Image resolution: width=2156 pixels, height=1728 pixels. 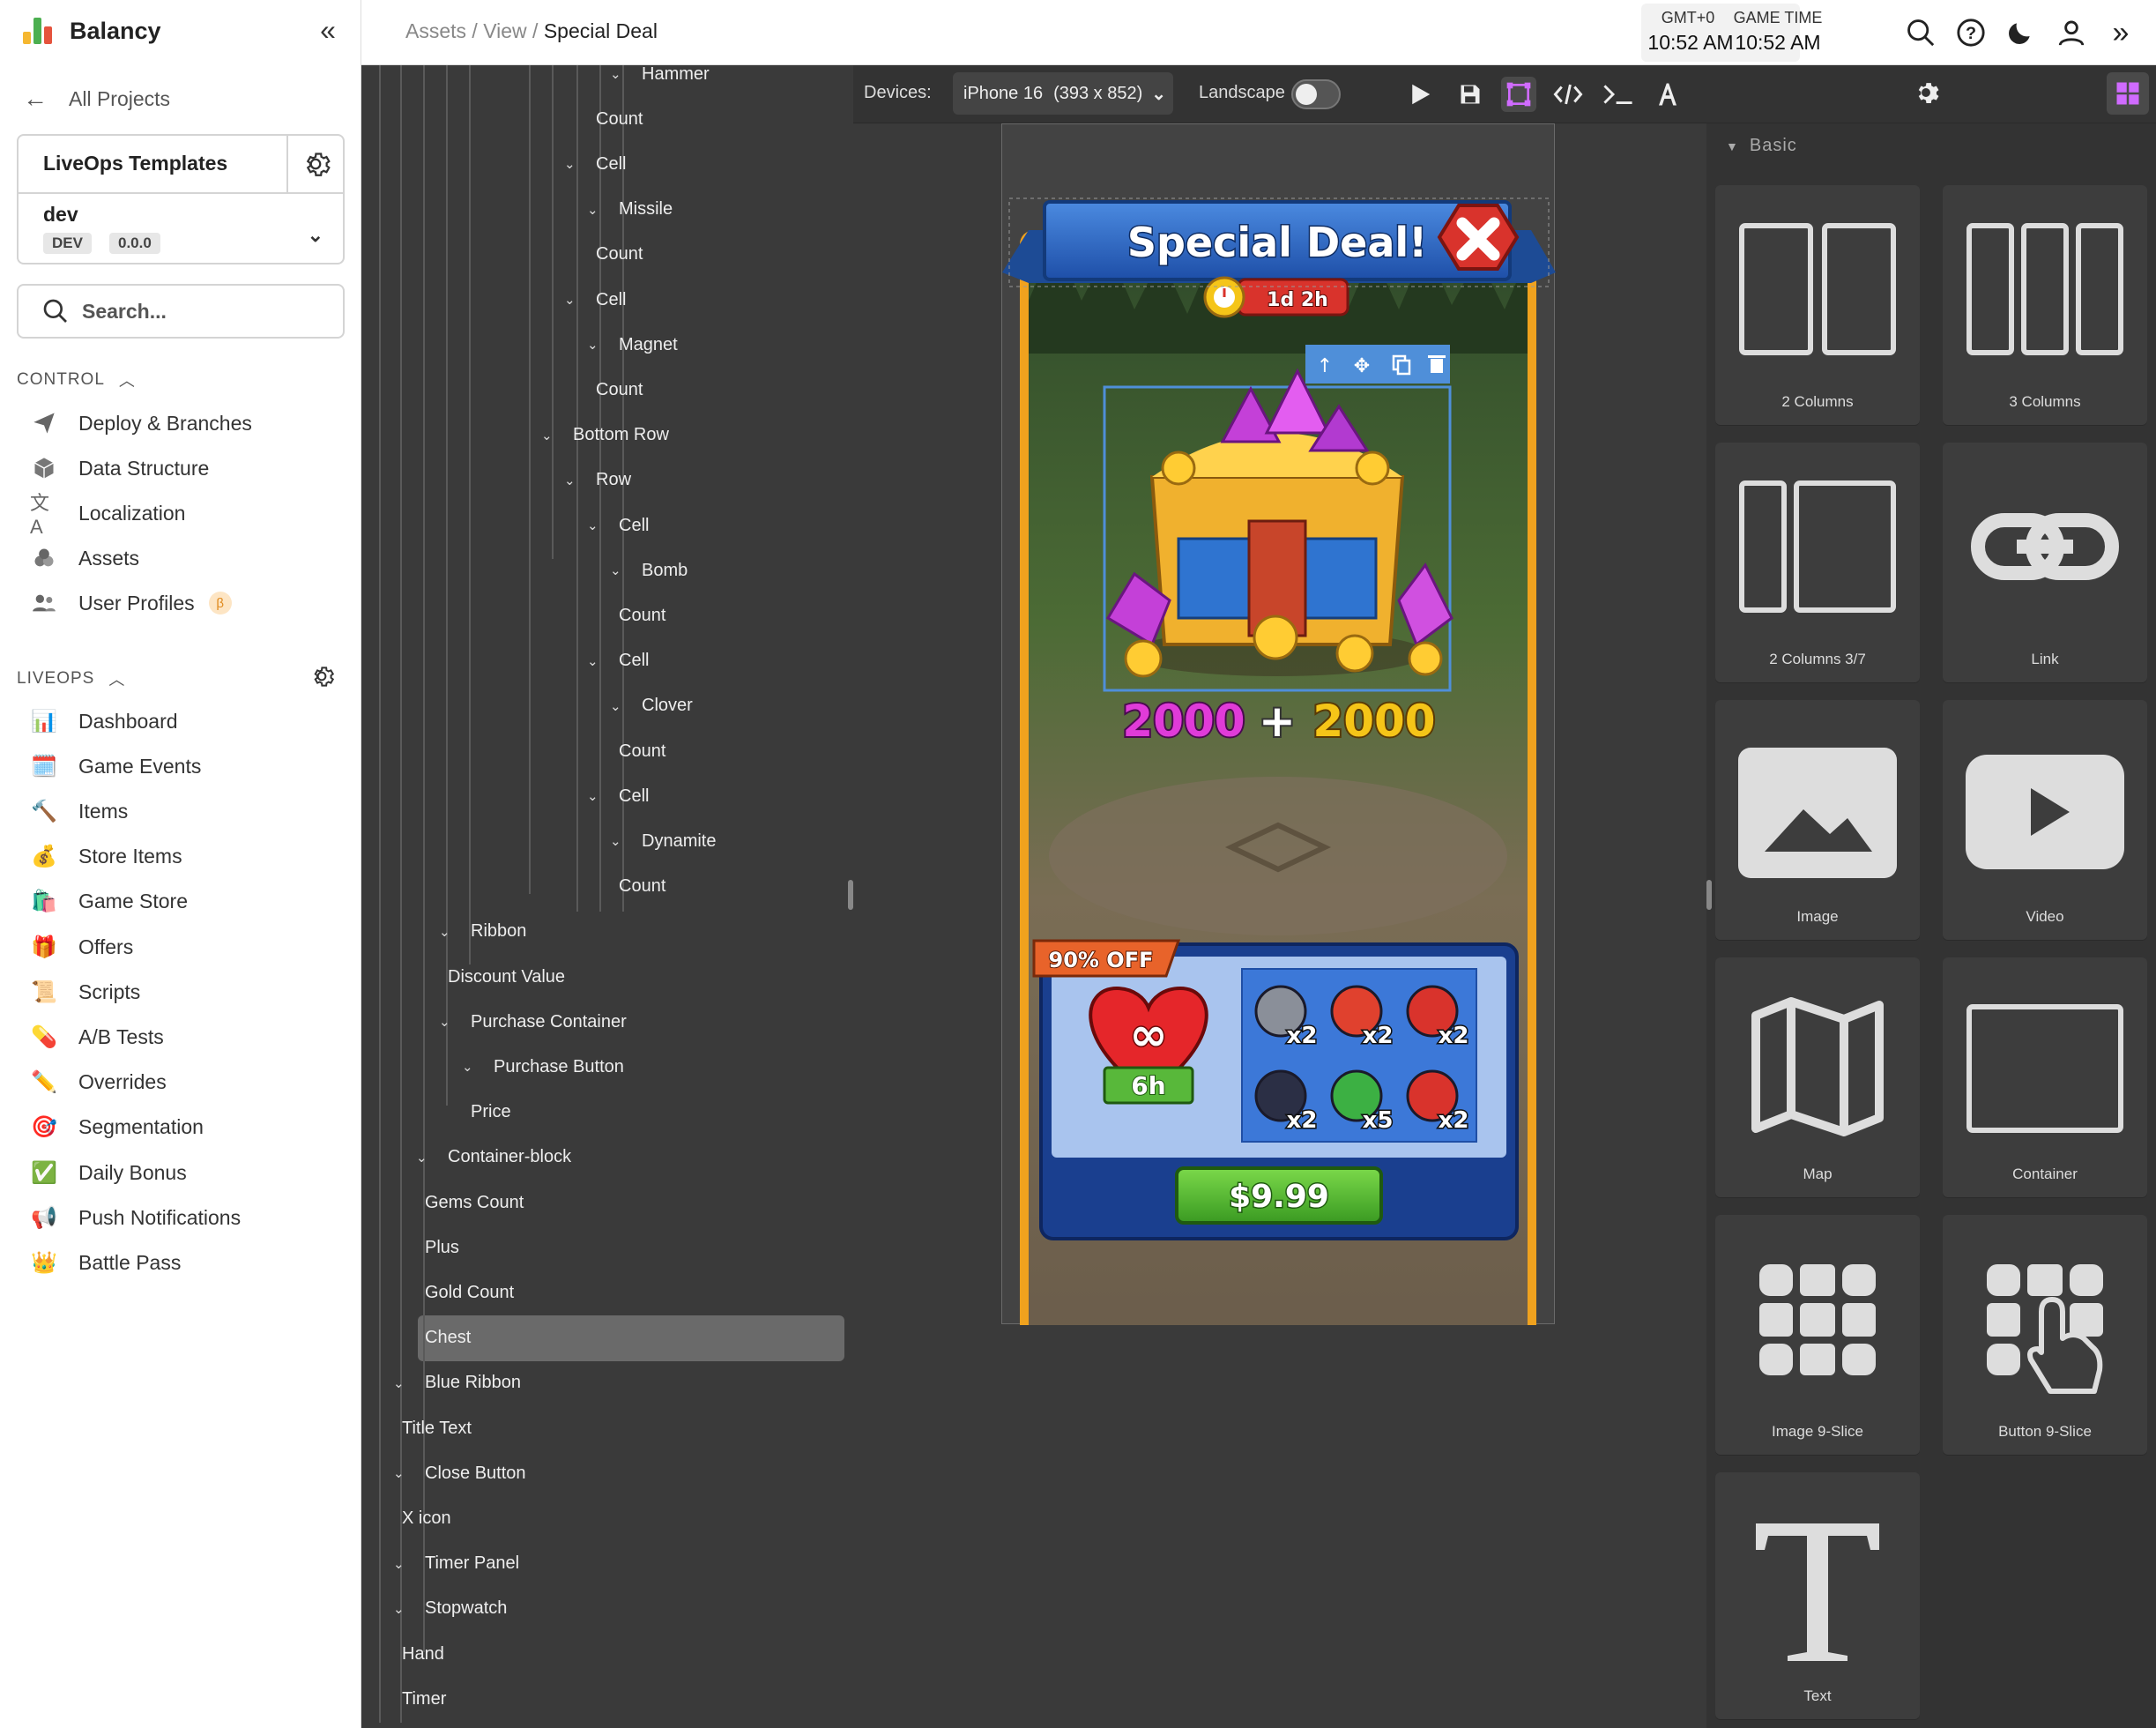 What do you see at coordinates (1420, 94) in the screenshot?
I see `play-icon` at bounding box center [1420, 94].